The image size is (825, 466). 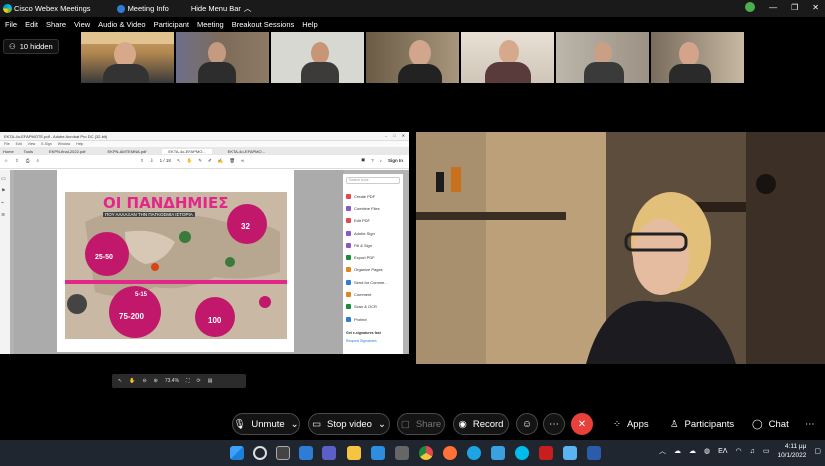 What do you see at coordinates (373, 294) in the screenshot?
I see `tool-comment: Comment` at bounding box center [373, 294].